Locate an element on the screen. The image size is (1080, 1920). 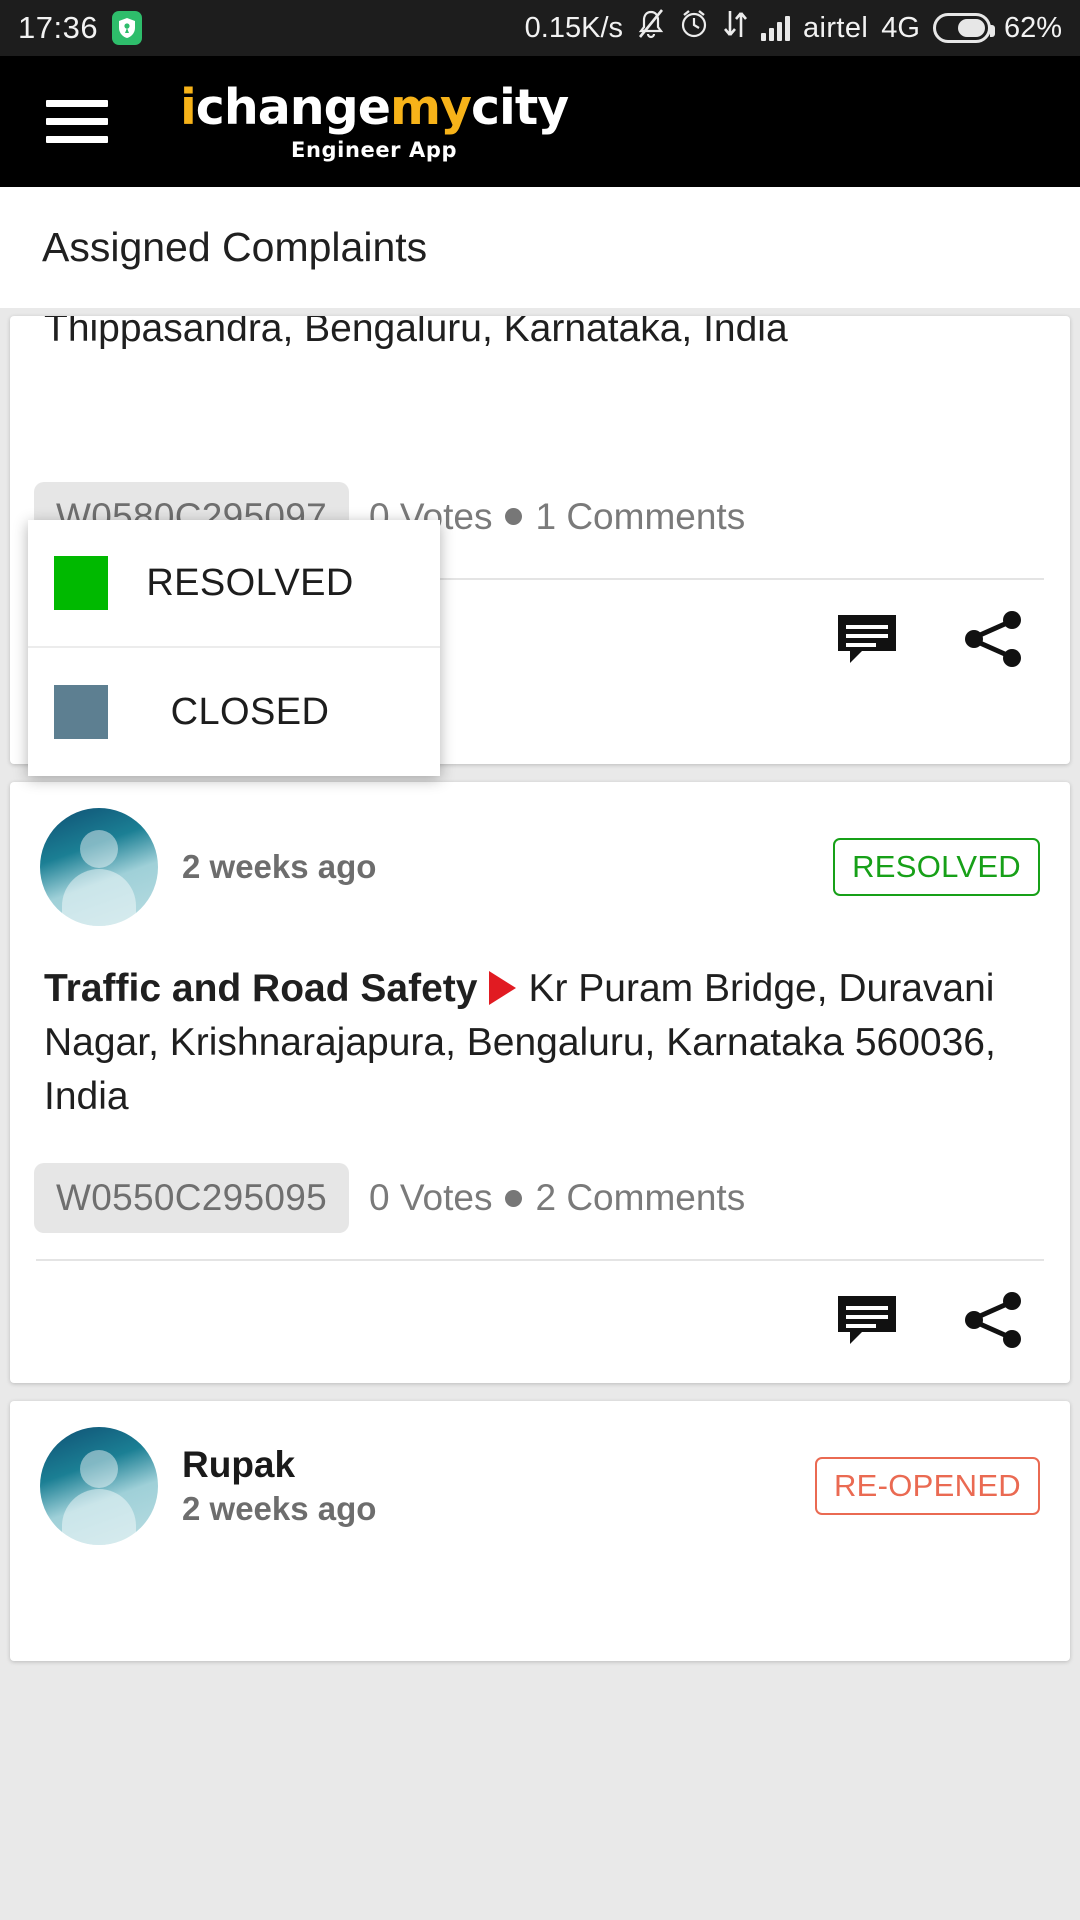
app-subtitle: Engineer App is located at coordinates (374, 149).